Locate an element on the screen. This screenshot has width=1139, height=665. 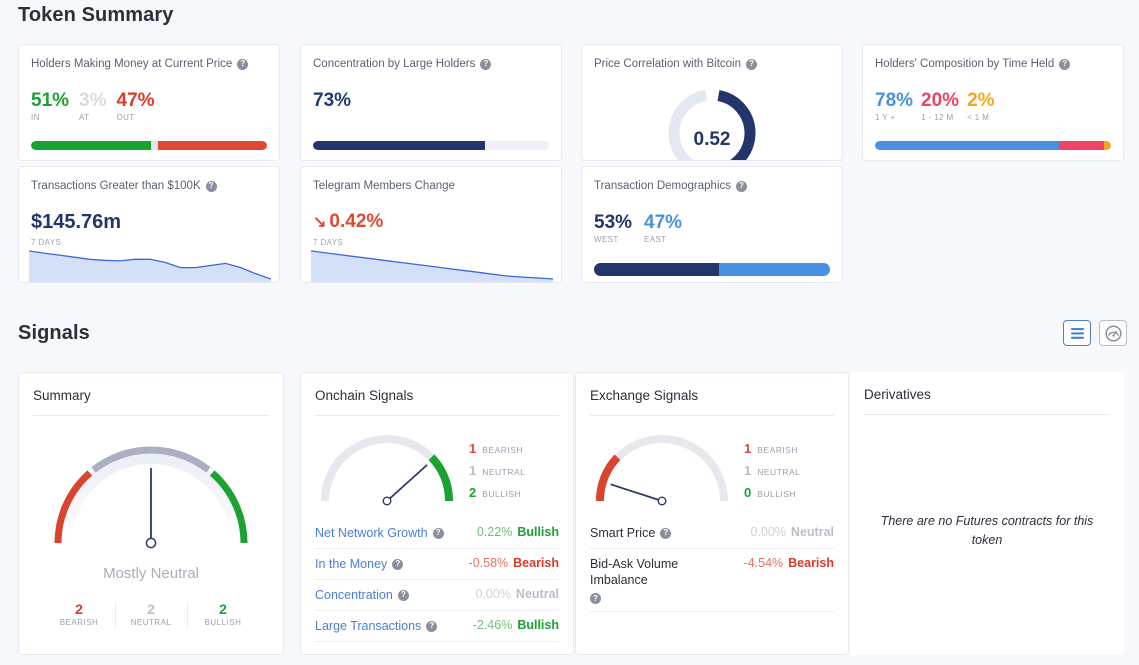
signal-name-text: Bid-Ask Volume Imbalance is located at coordinates (634, 572).